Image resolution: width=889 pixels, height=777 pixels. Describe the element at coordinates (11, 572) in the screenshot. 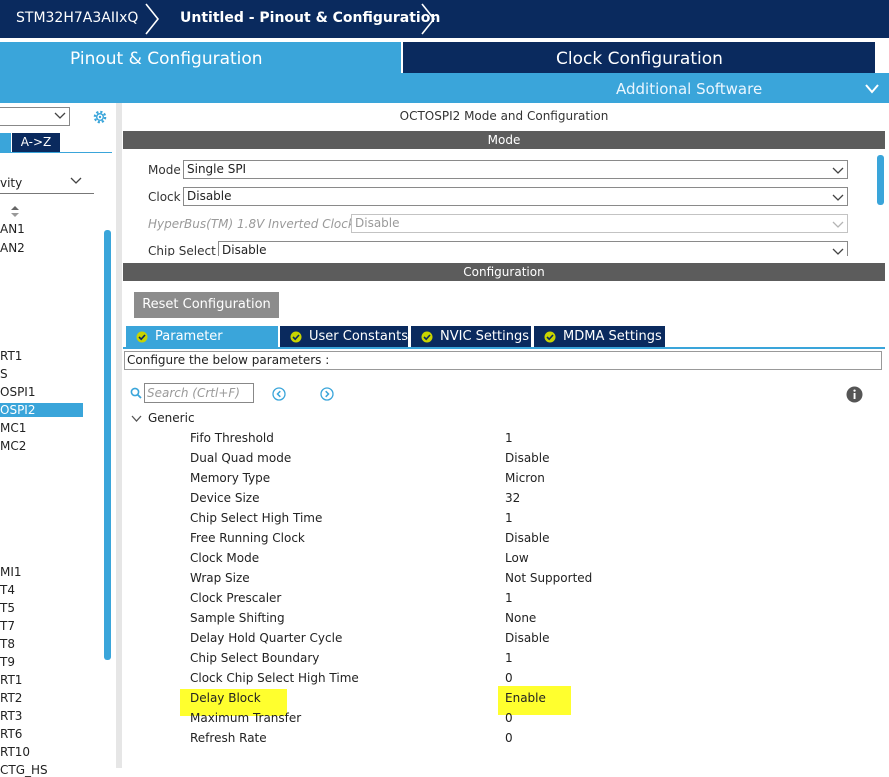

I see `sidebar-item-mi1: MI1` at that location.